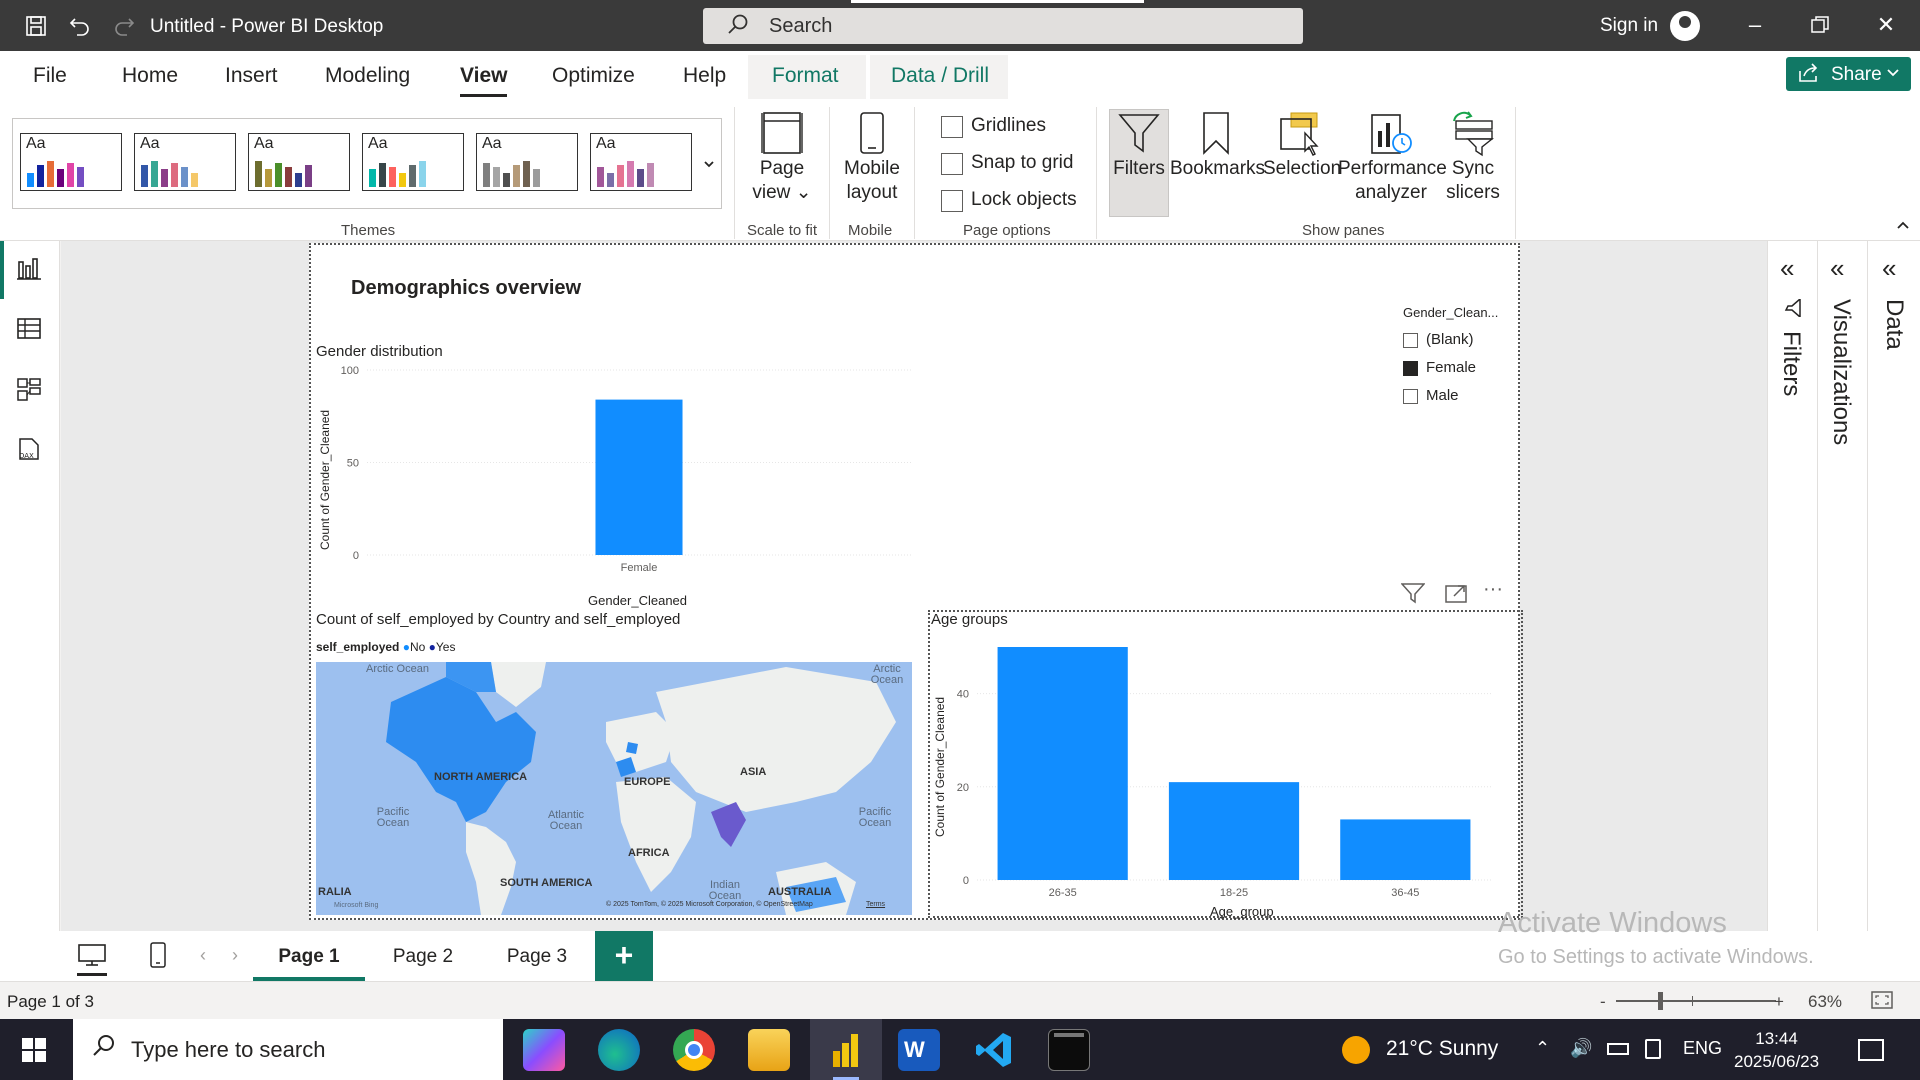  I want to click on performance-analyzer-button: Performance analyzer, so click(1392, 158).